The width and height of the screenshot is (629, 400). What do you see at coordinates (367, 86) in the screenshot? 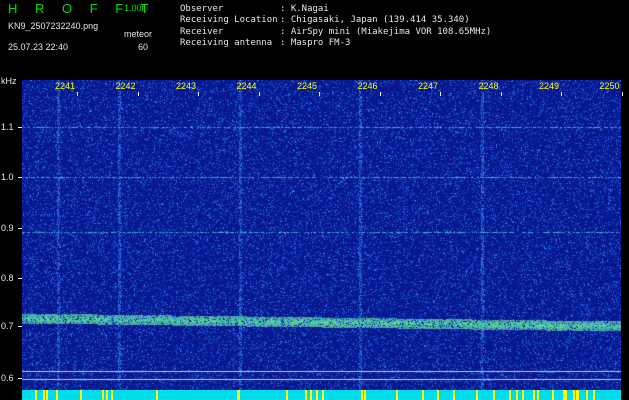
I see `x-tick-label: 2246` at bounding box center [367, 86].